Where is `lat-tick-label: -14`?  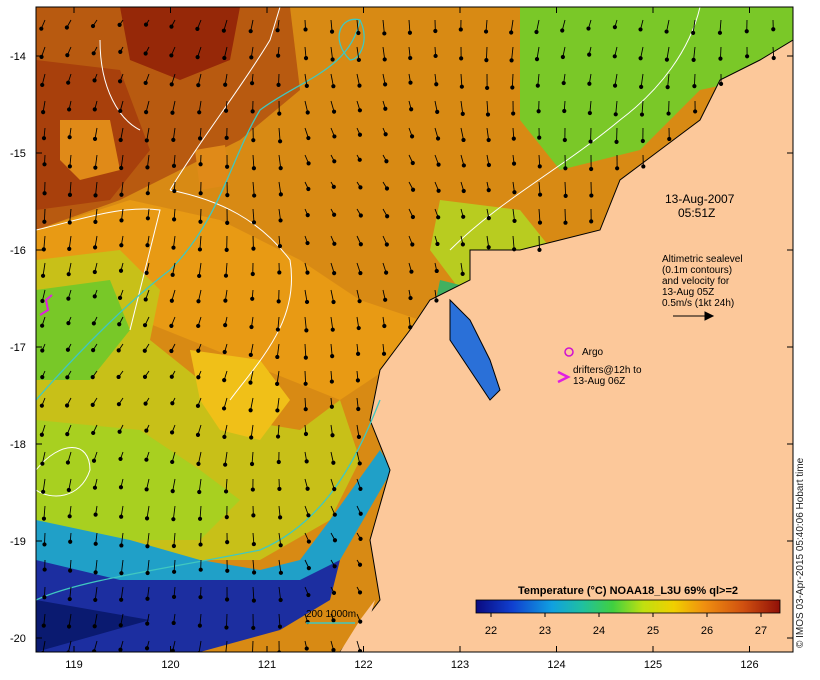 lat-tick-label: -14 is located at coordinates (18, 57).